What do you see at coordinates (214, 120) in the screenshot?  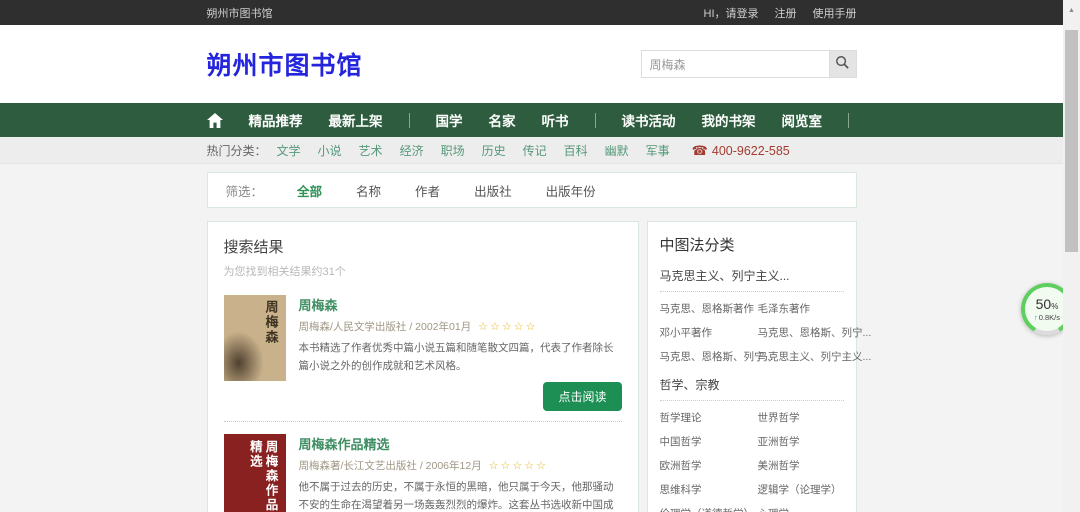 I see `home-icon` at bounding box center [214, 120].